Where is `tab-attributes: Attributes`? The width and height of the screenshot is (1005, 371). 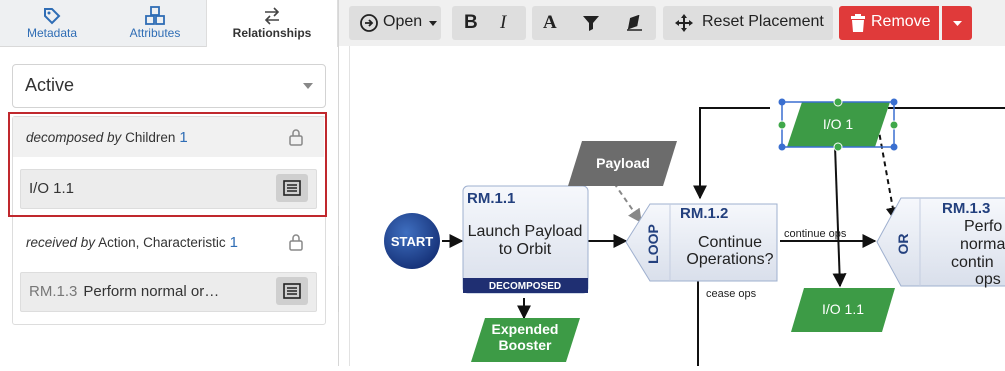 tab-attributes: Attributes is located at coordinates (155, 23).